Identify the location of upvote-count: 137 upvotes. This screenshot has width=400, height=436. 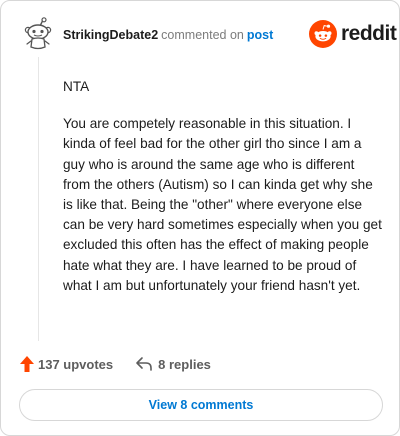
(76, 364).